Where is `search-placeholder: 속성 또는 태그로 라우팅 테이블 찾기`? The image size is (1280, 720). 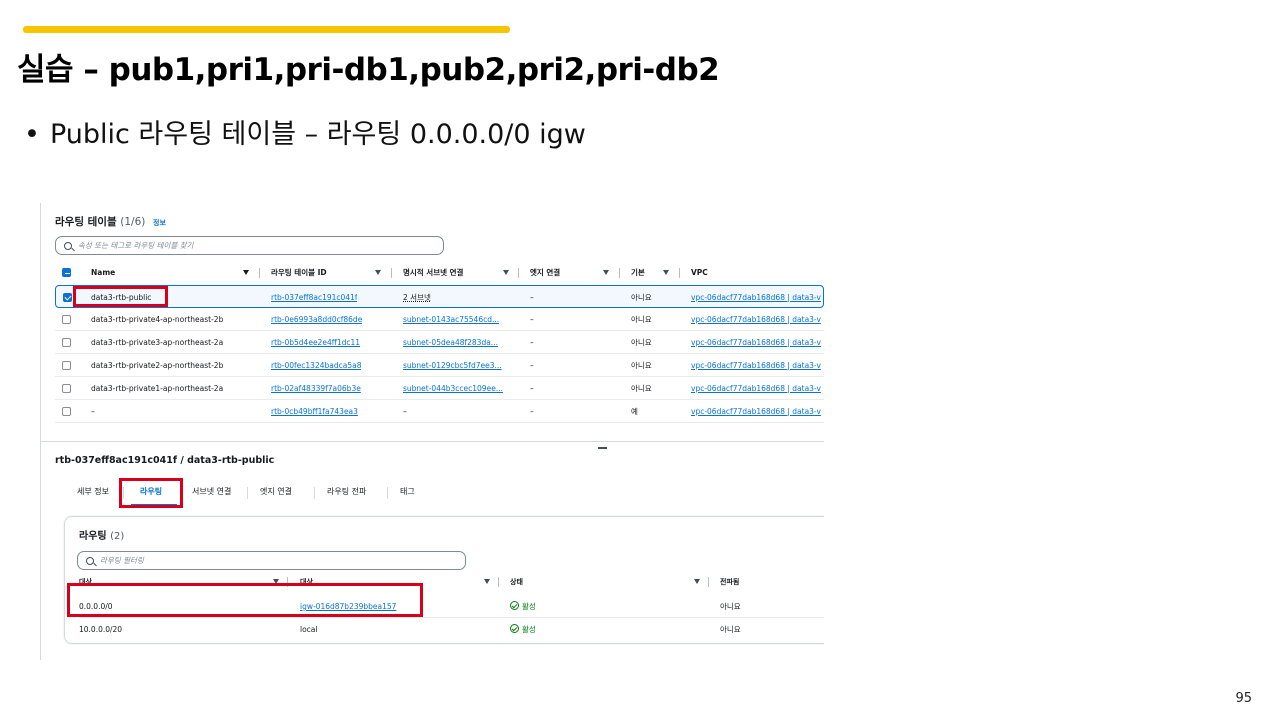
search-placeholder: 속성 또는 태그로 라우팅 테이블 찾기 is located at coordinates (136, 245).